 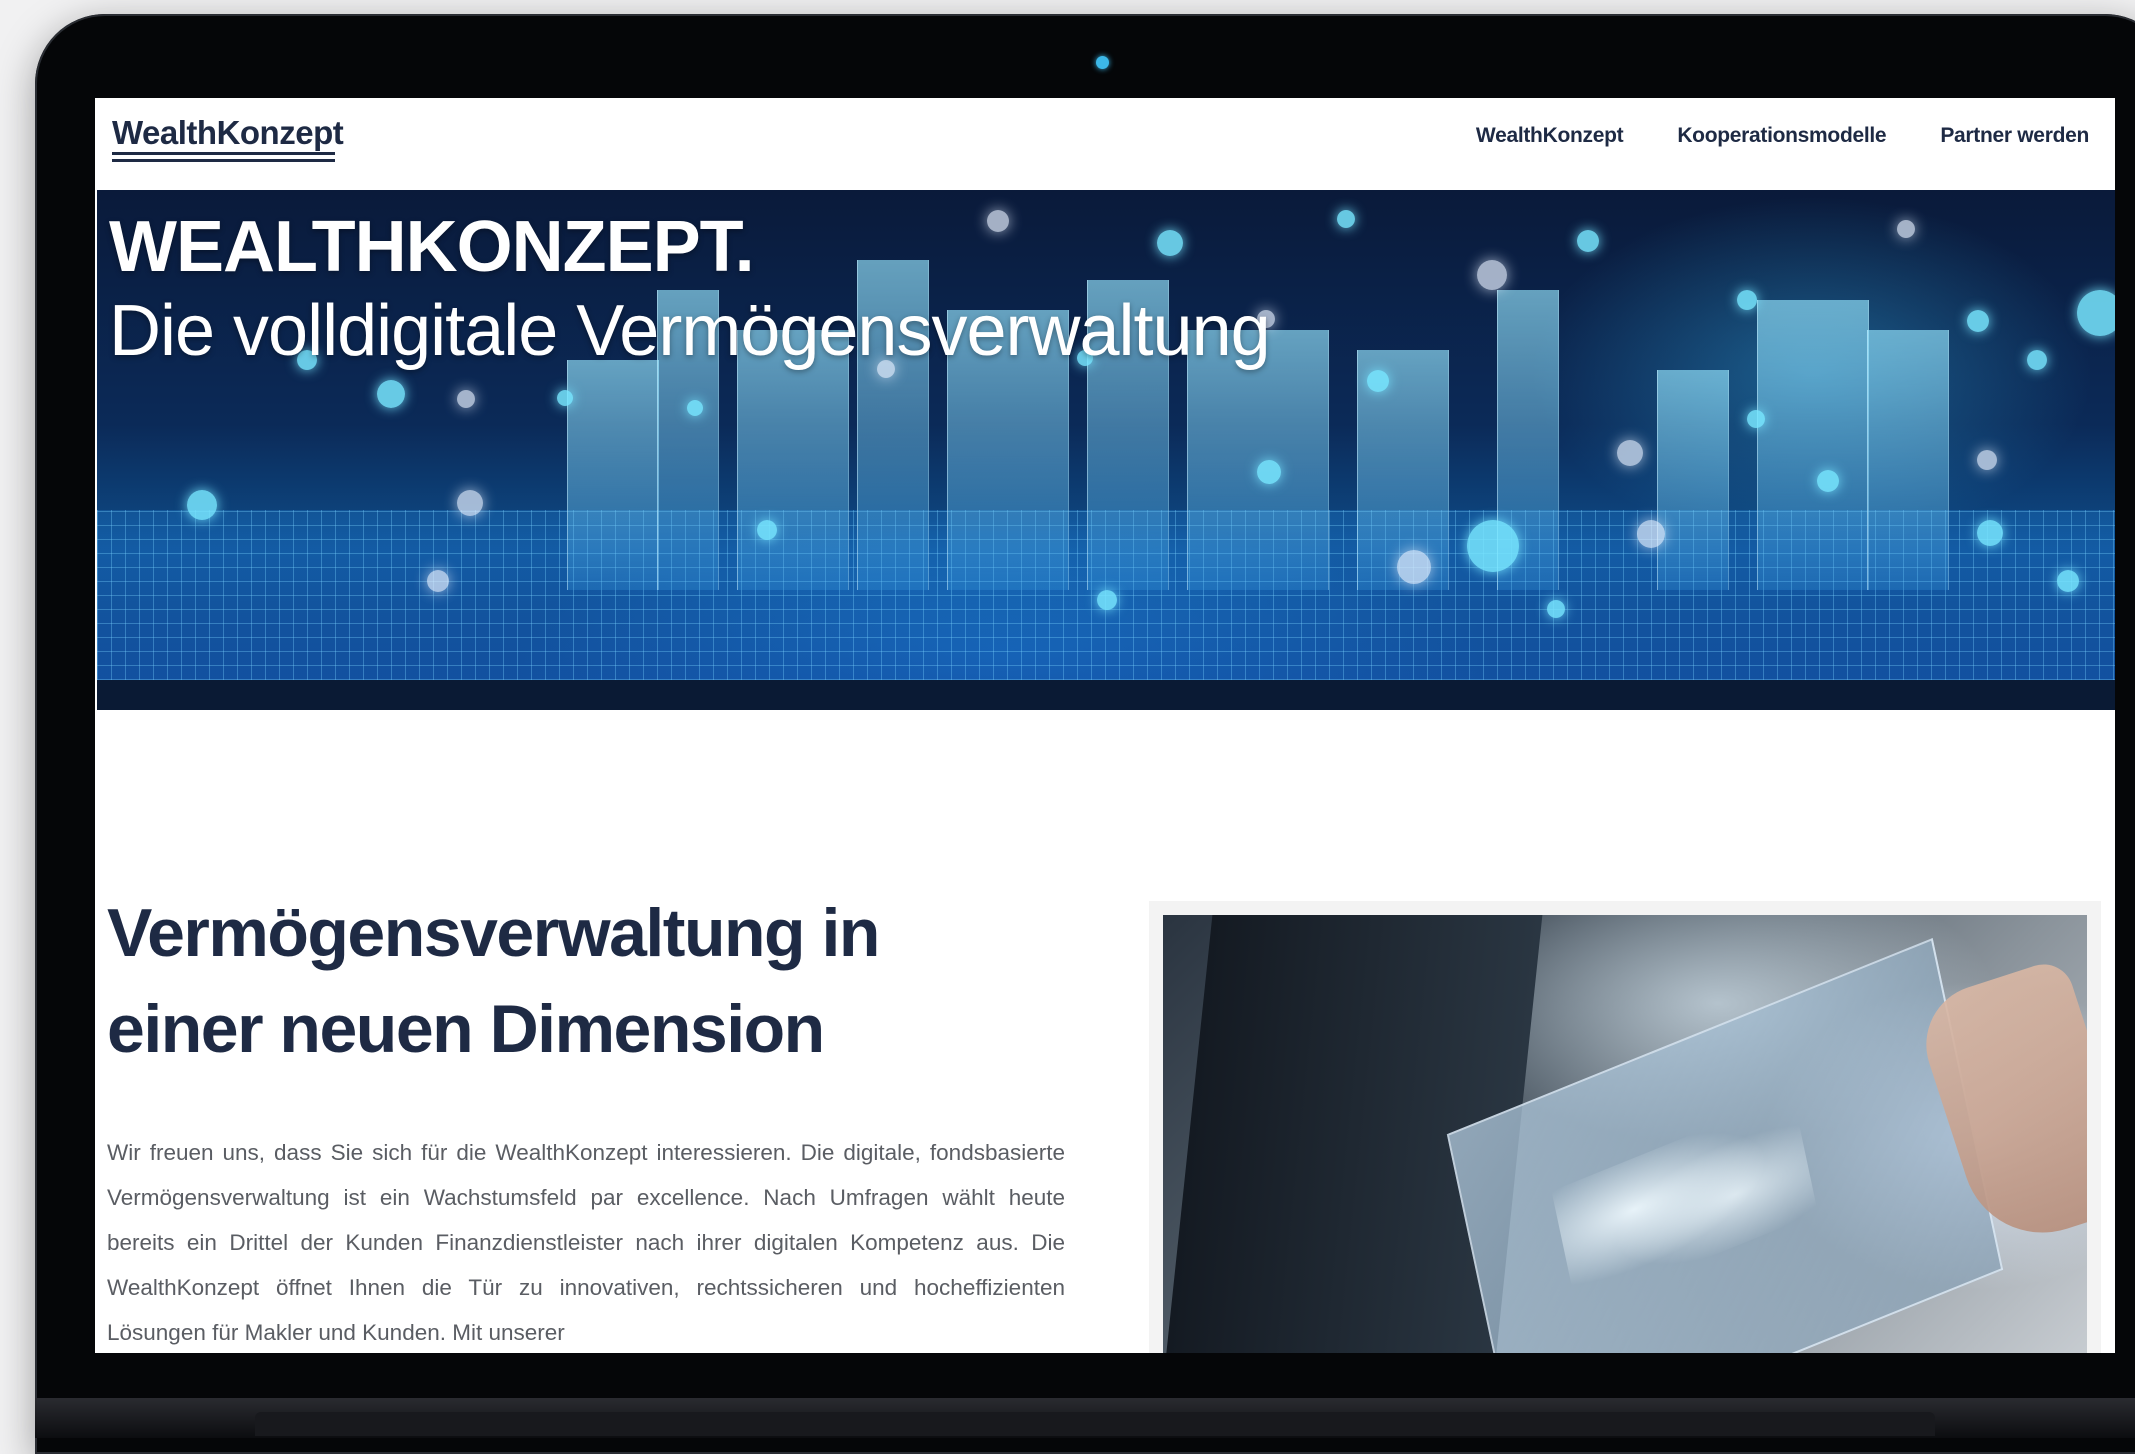 What do you see at coordinates (1550, 136) in the screenshot?
I see `nav-item-wealthkonzept: WealthKonzept` at bounding box center [1550, 136].